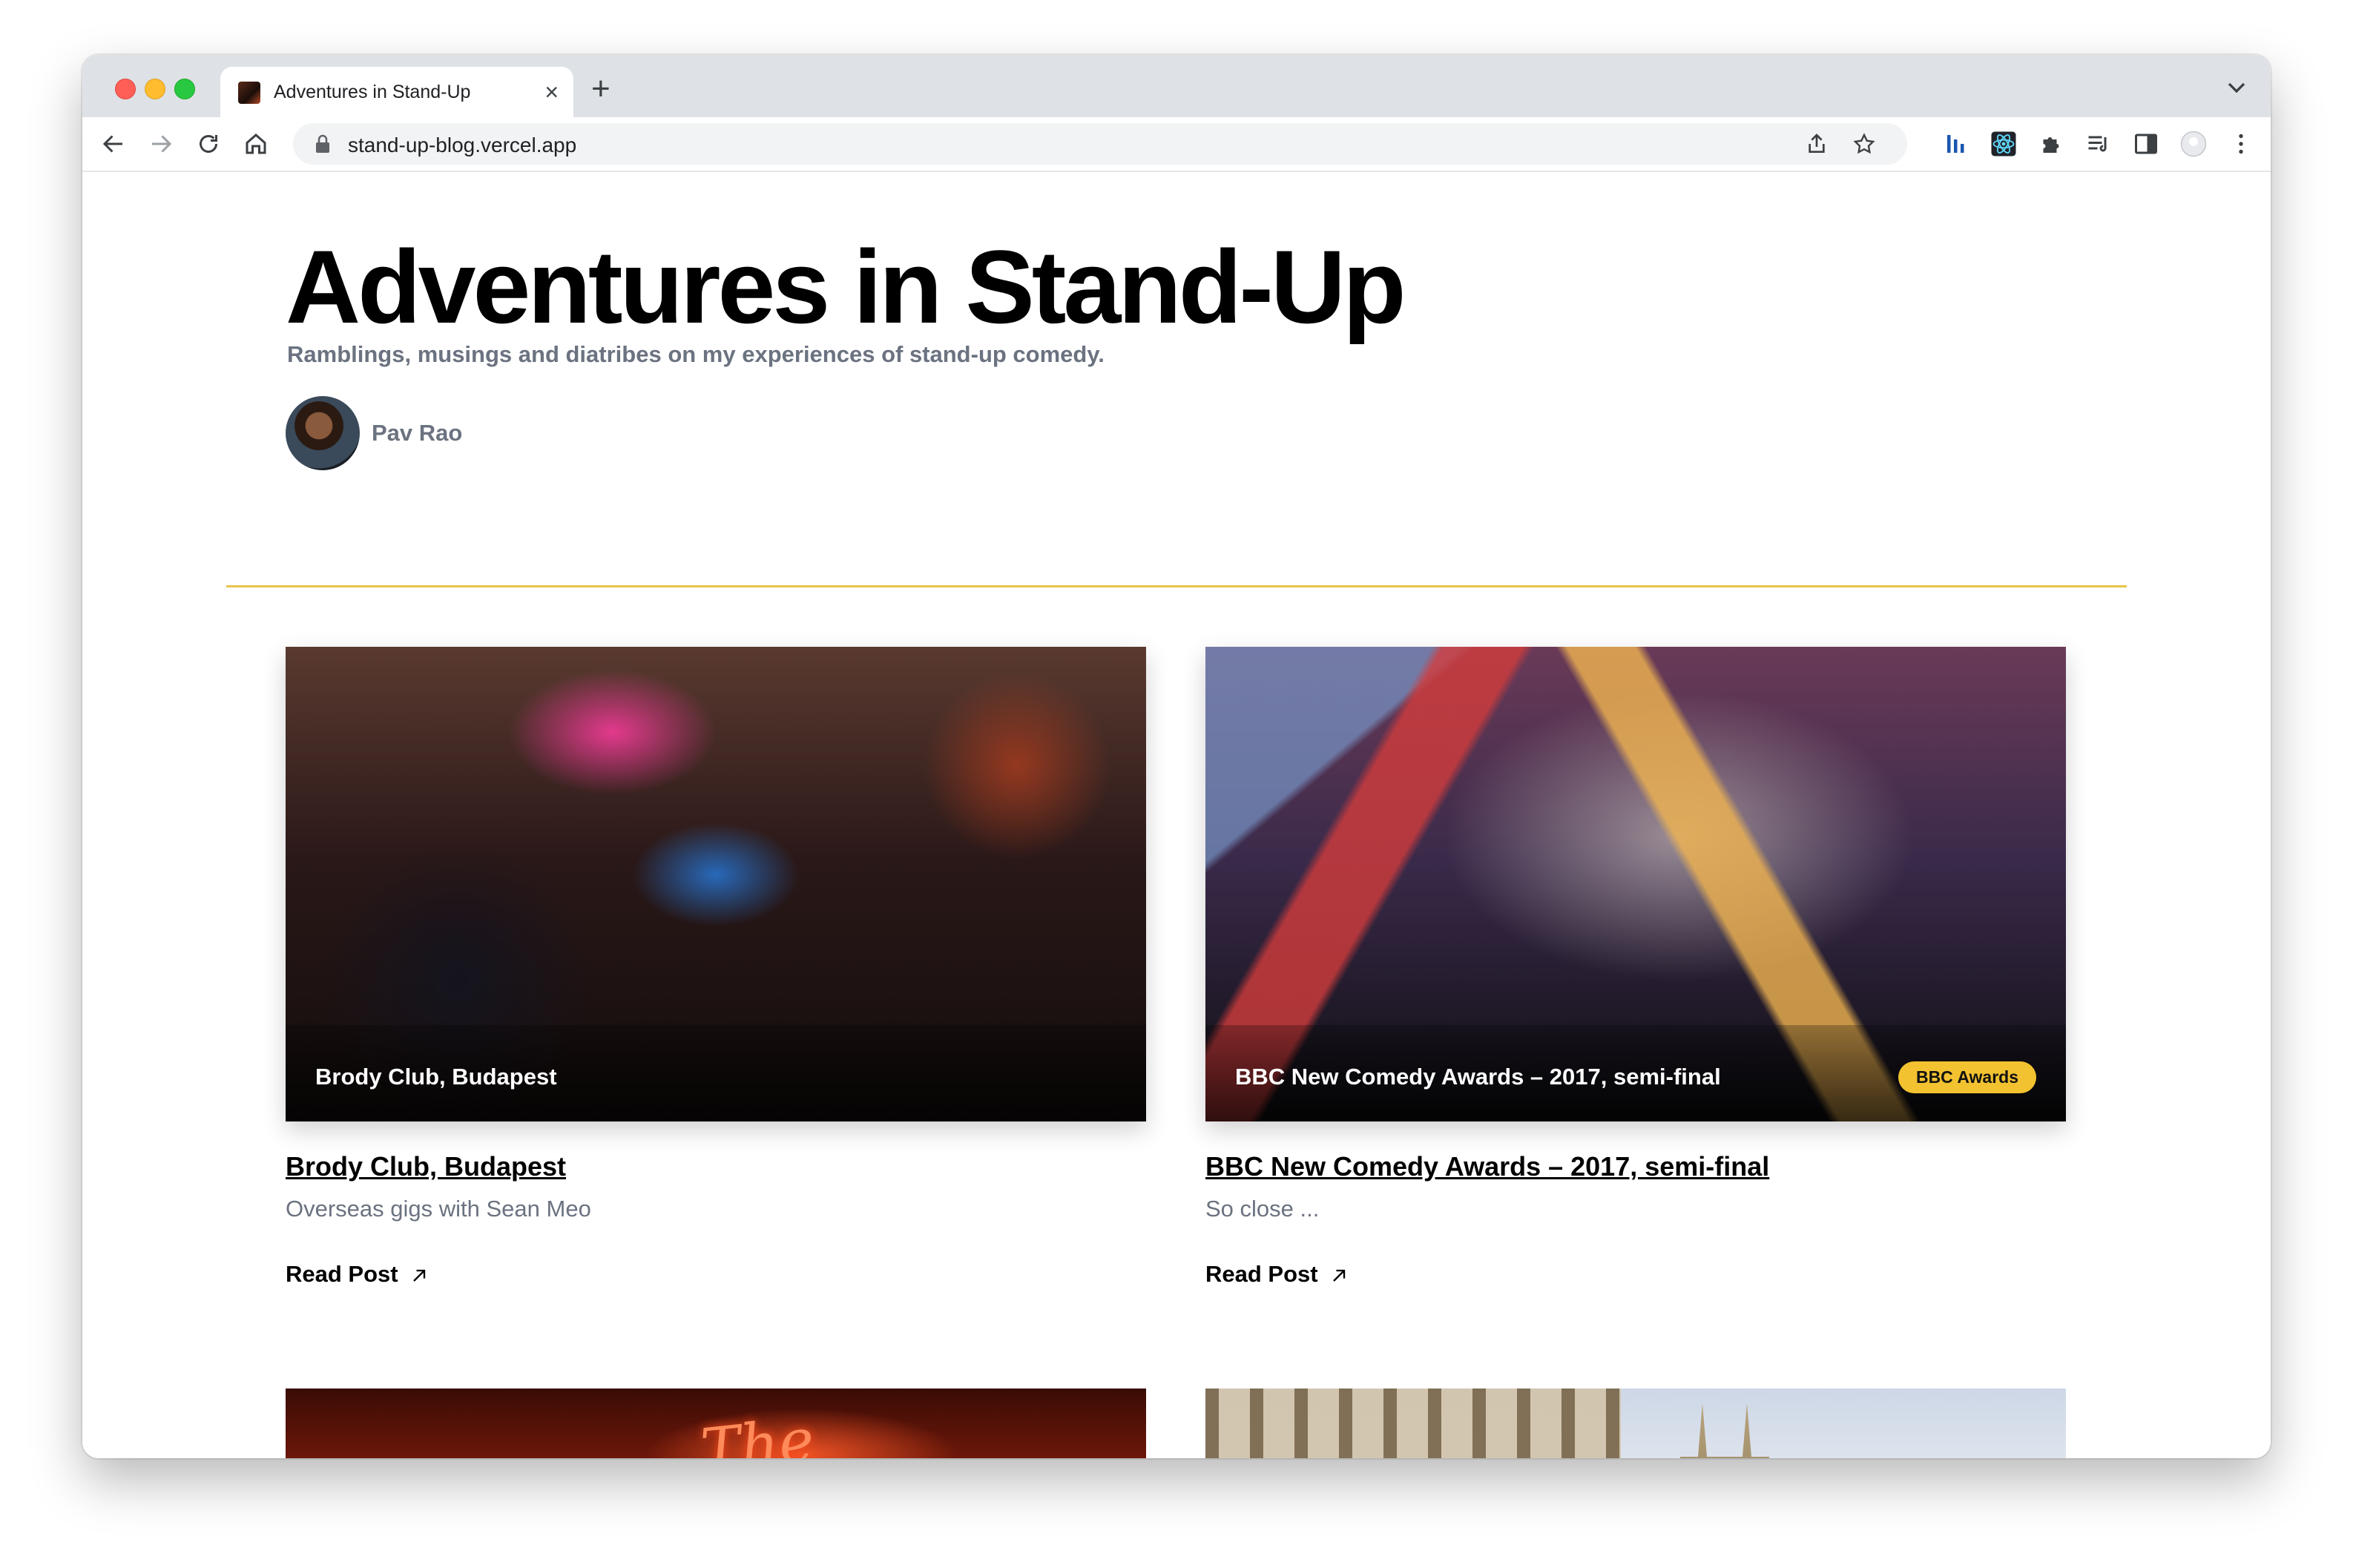 This screenshot has width=2353, height=1568. I want to click on author-name: Pav Rao, so click(418, 433).